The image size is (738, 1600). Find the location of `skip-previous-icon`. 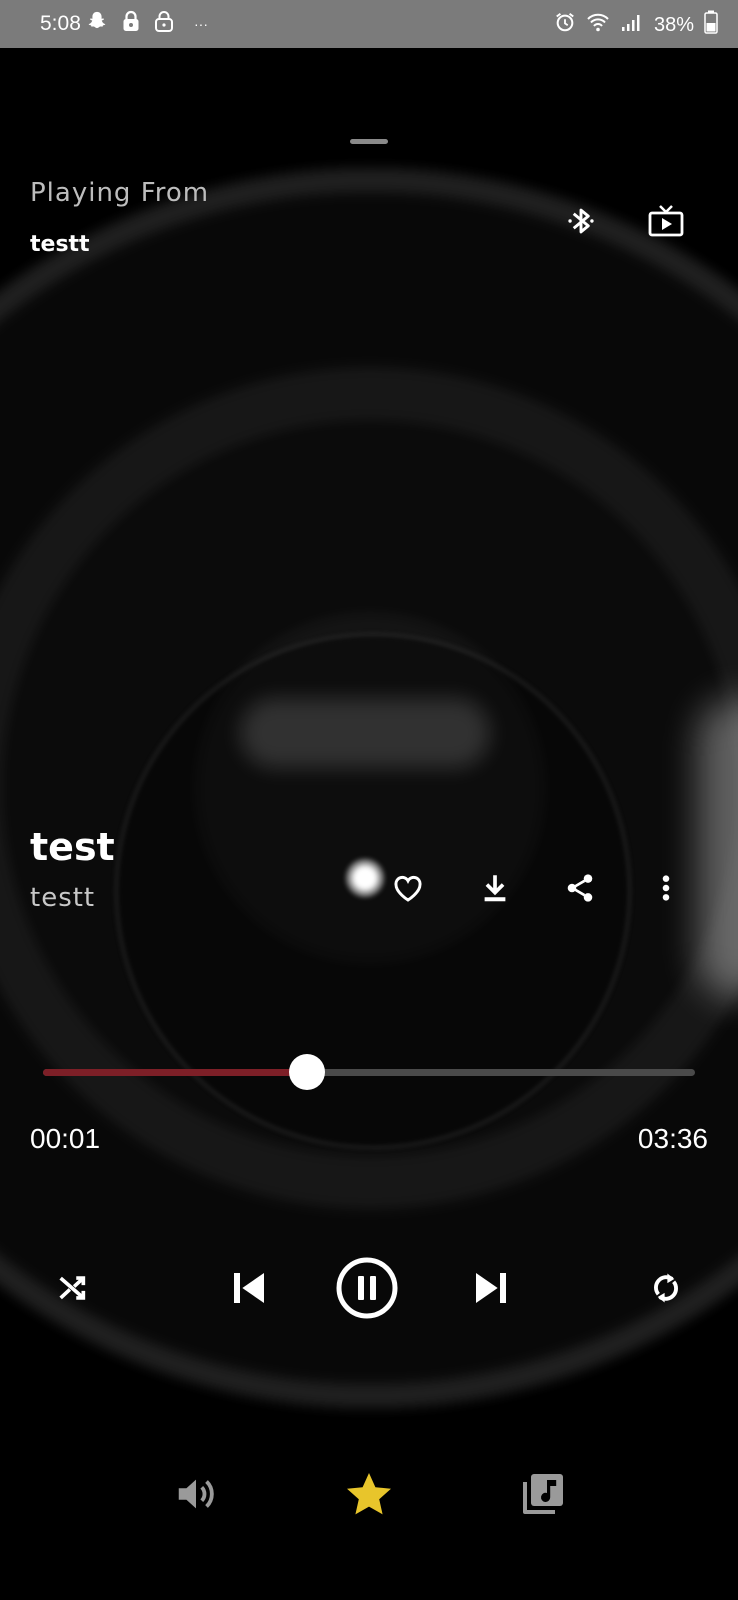

skip-previous-icon is located at coordinates (249, 1290).